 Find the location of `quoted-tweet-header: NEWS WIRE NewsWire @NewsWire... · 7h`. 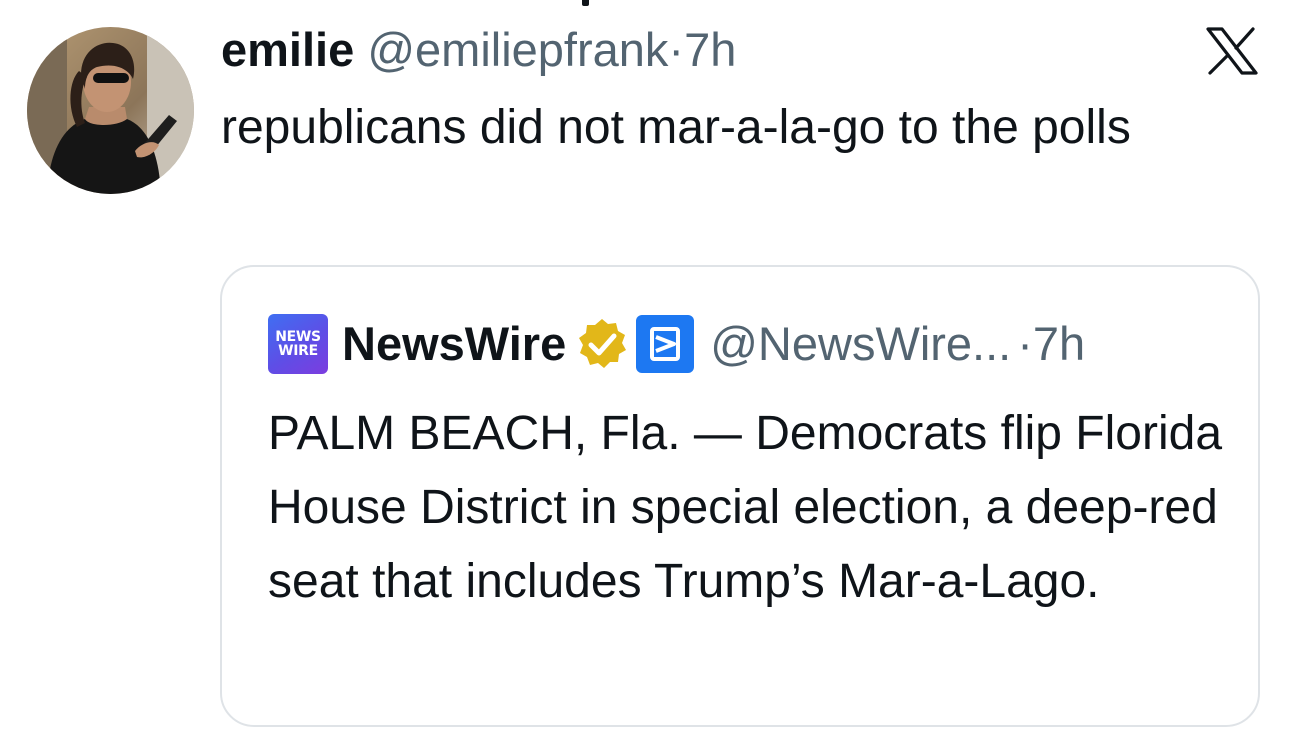

quoted-tweet-header: NEWS WIRE NewsWire @NewsWire... · 7h is located at coordinates (676, 344).